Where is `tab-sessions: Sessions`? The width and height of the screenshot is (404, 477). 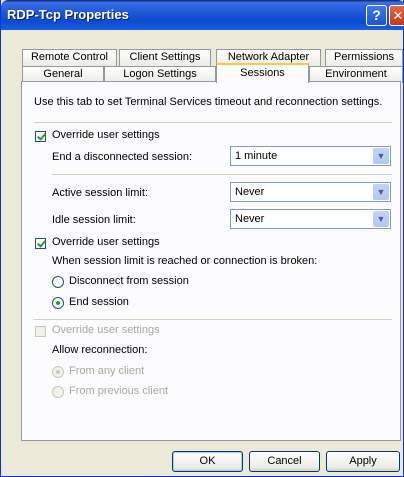 tab-sessions: Sessions is located at coordinates (262, 73).